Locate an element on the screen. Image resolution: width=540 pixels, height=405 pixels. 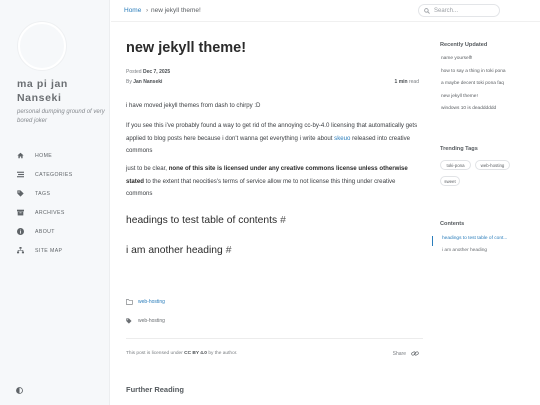
trending-tag: web-hosting is located at coordinates (492, 165).